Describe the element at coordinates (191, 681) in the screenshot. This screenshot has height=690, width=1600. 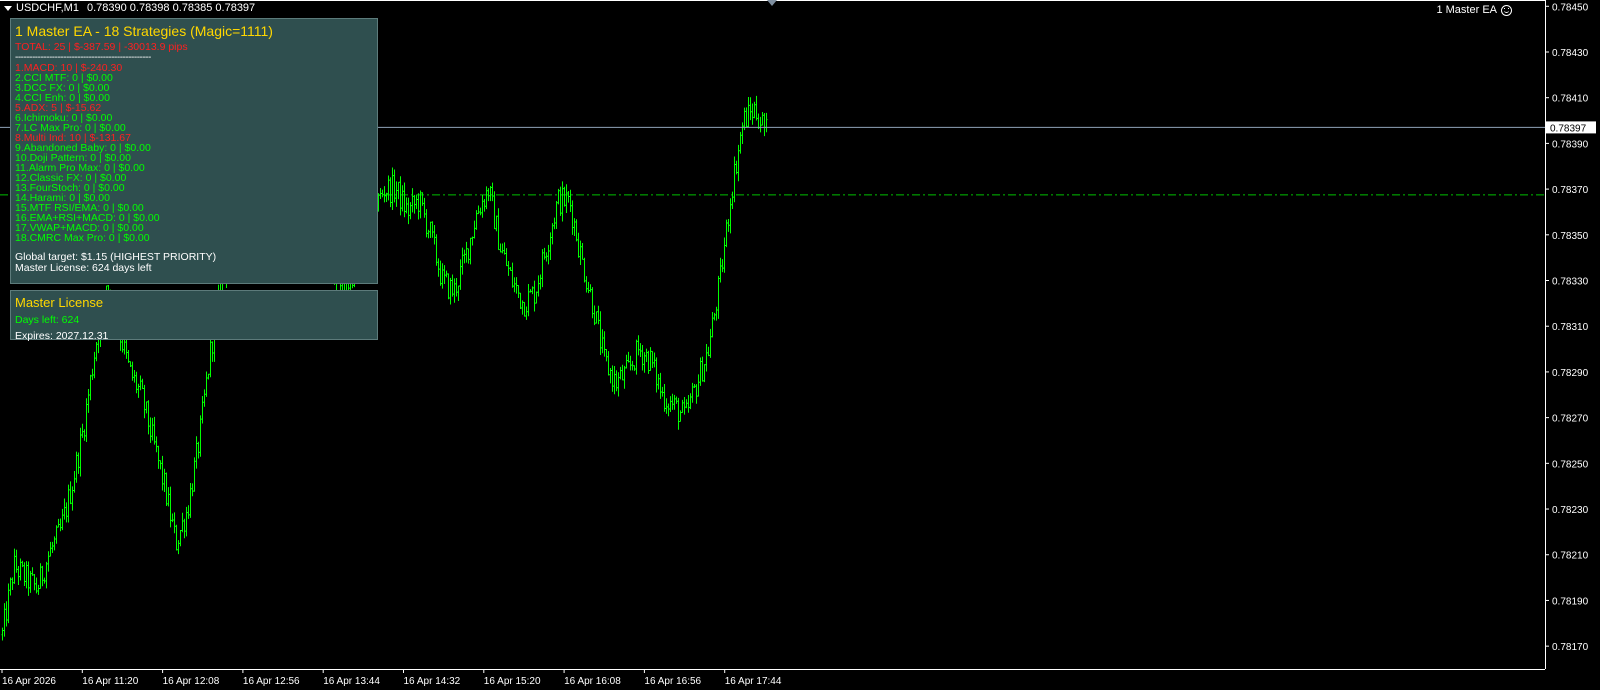
I see `time-axis-label: 16 Apr 12:08` at that location.